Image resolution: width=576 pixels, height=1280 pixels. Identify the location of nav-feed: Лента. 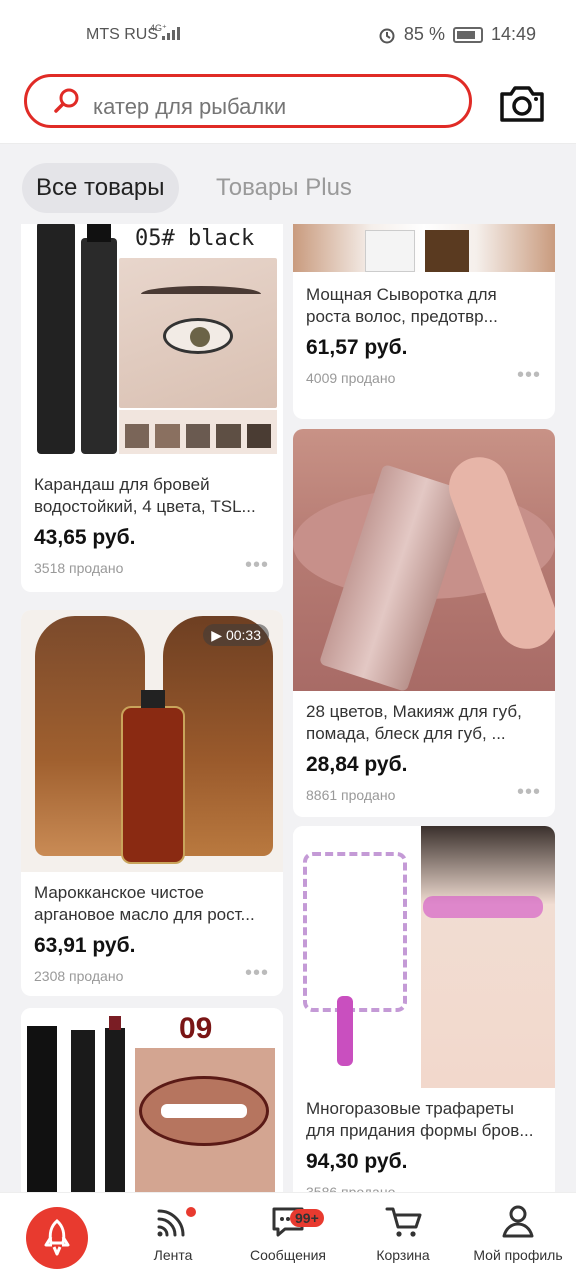
(173, 1232).